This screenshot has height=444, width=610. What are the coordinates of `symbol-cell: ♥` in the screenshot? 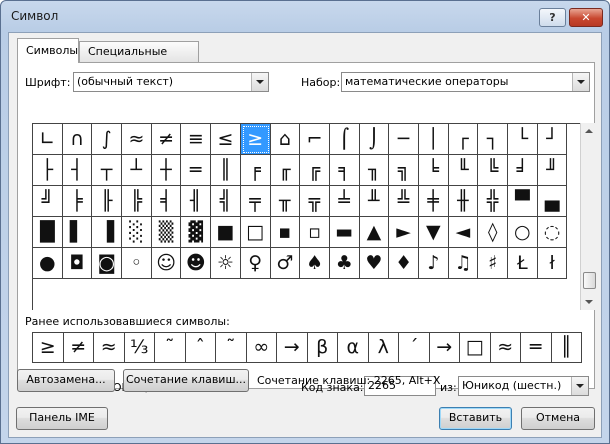 It's located at (374, 263).